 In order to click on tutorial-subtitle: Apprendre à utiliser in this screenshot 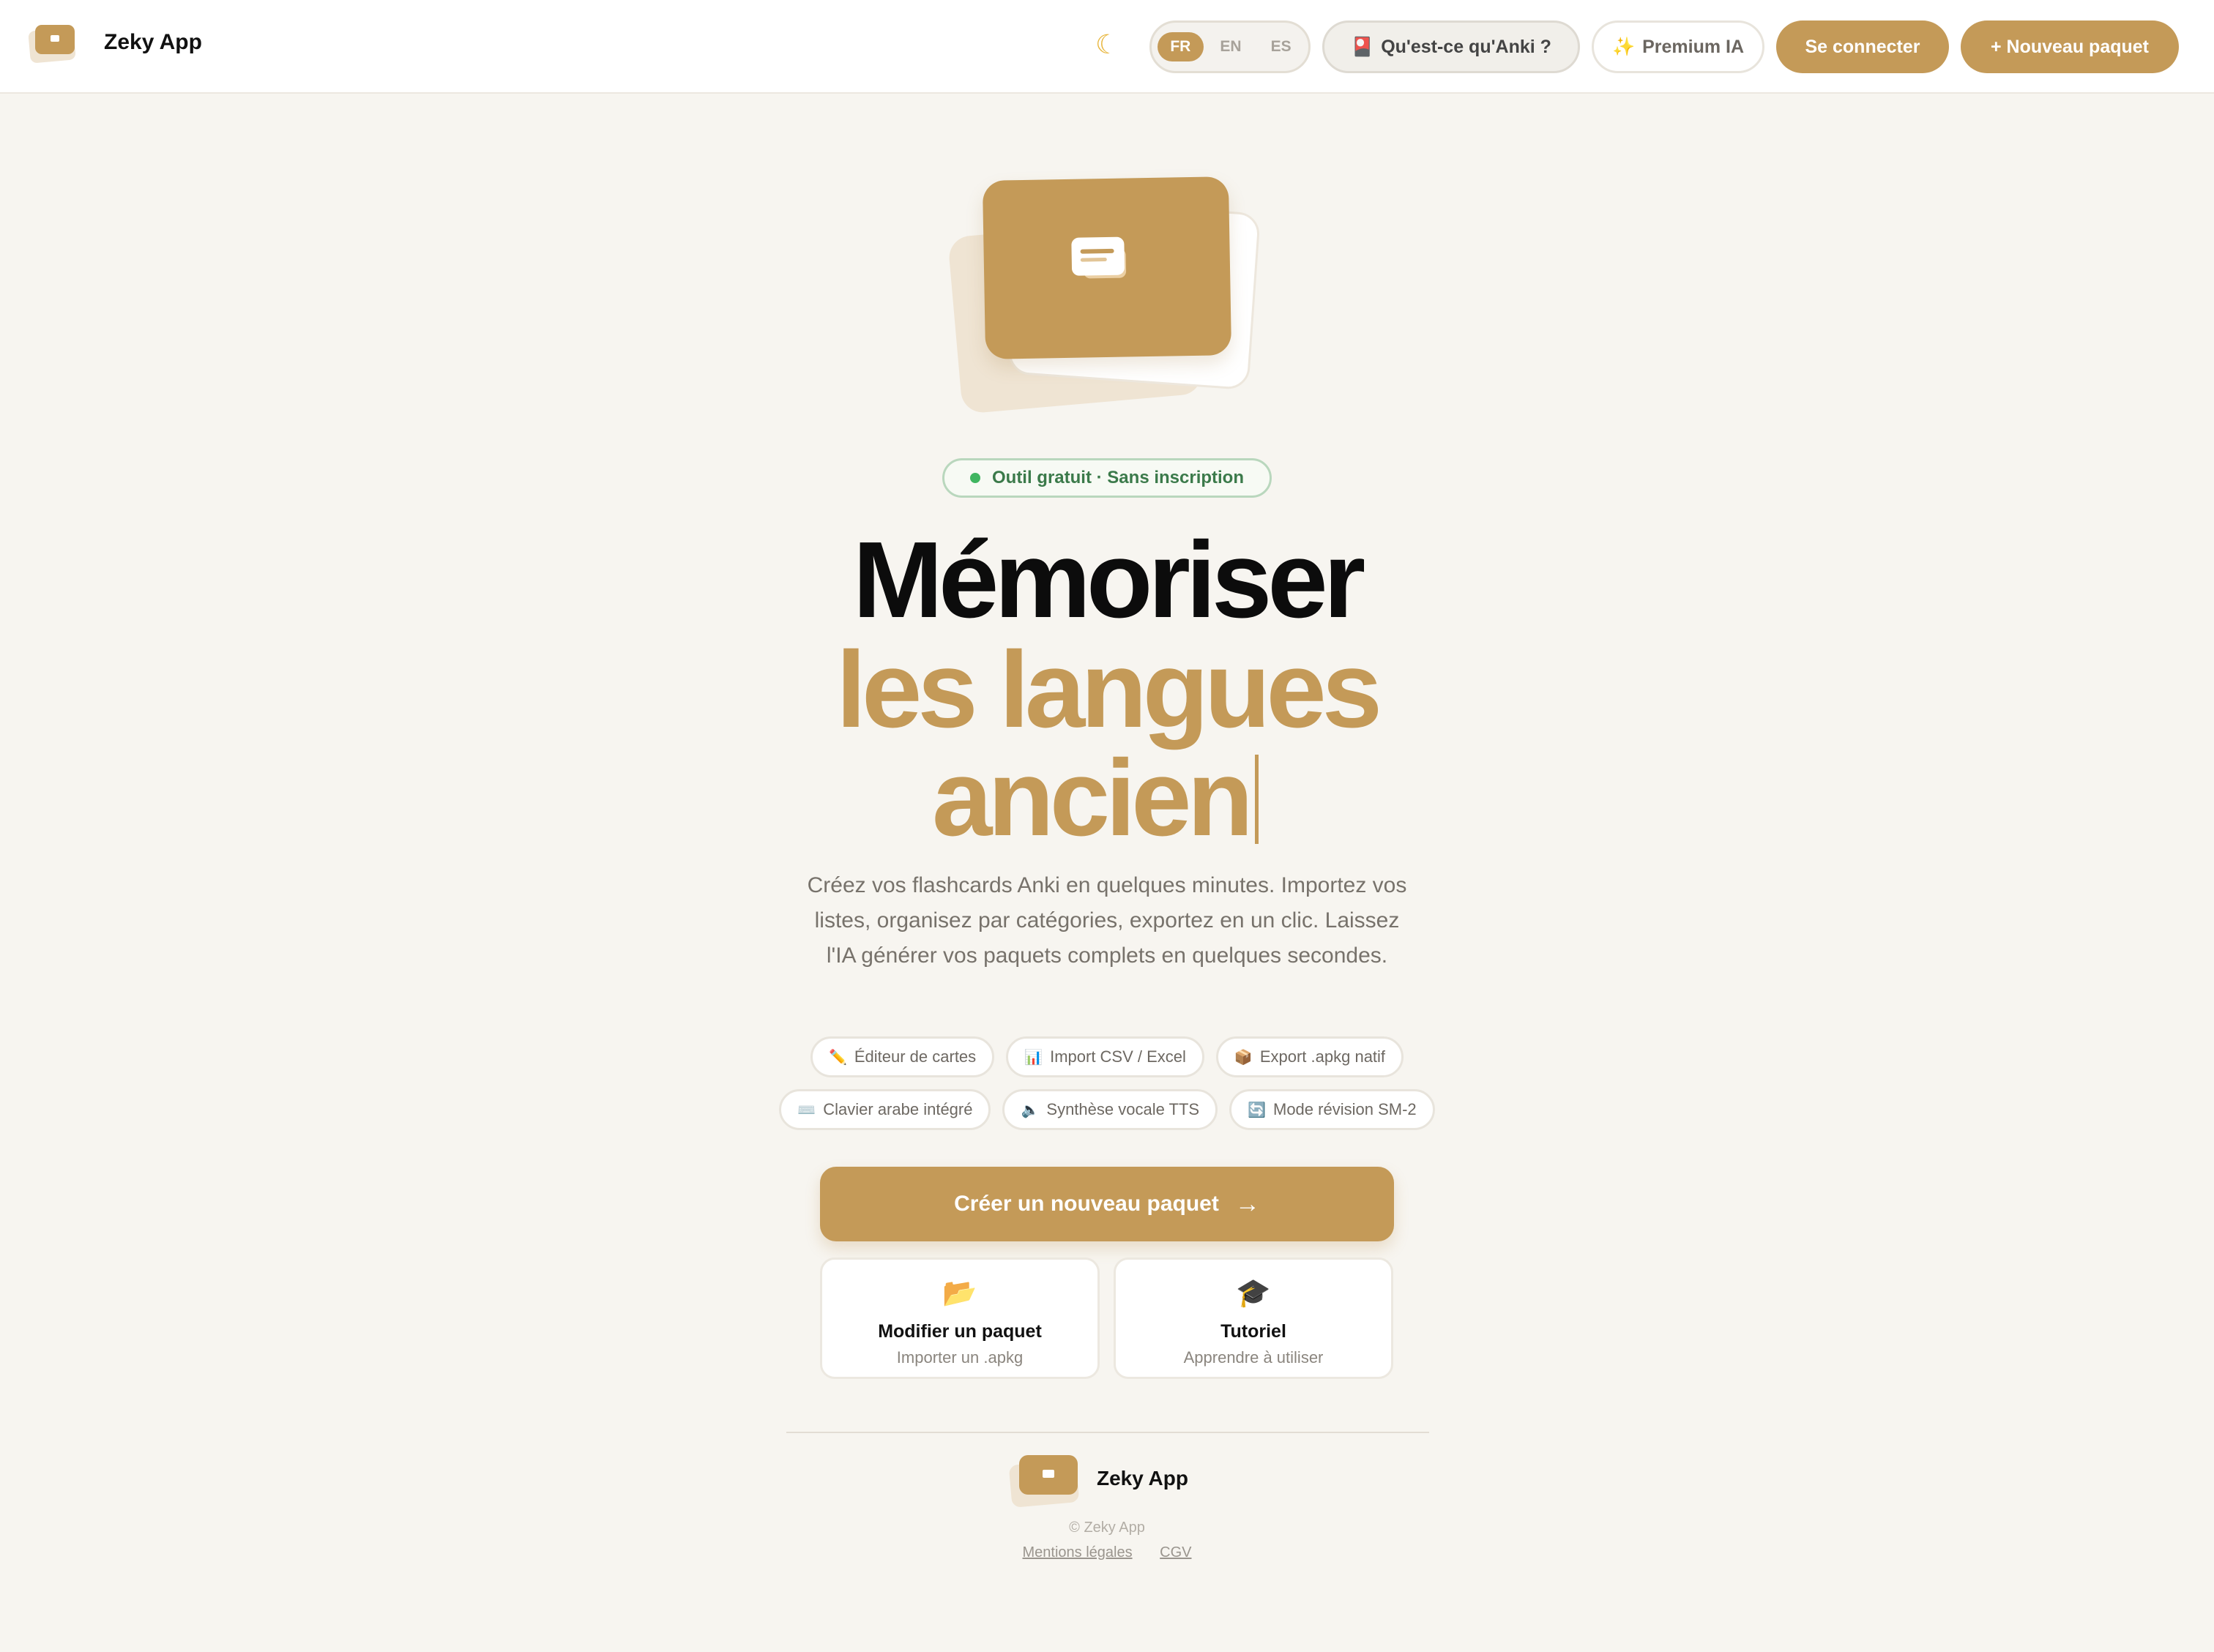, I will do `click(1253, 1357)`.